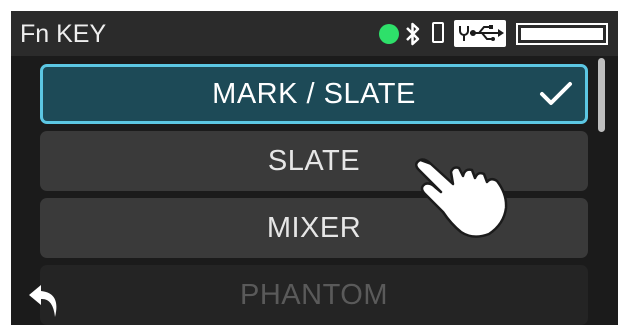 Image resolution: width=619 pixels, height=325 pixels. What do you see at coordinates (556, 93) in the screenshot?
I see `check-icon` at bounding box center [556, 93].